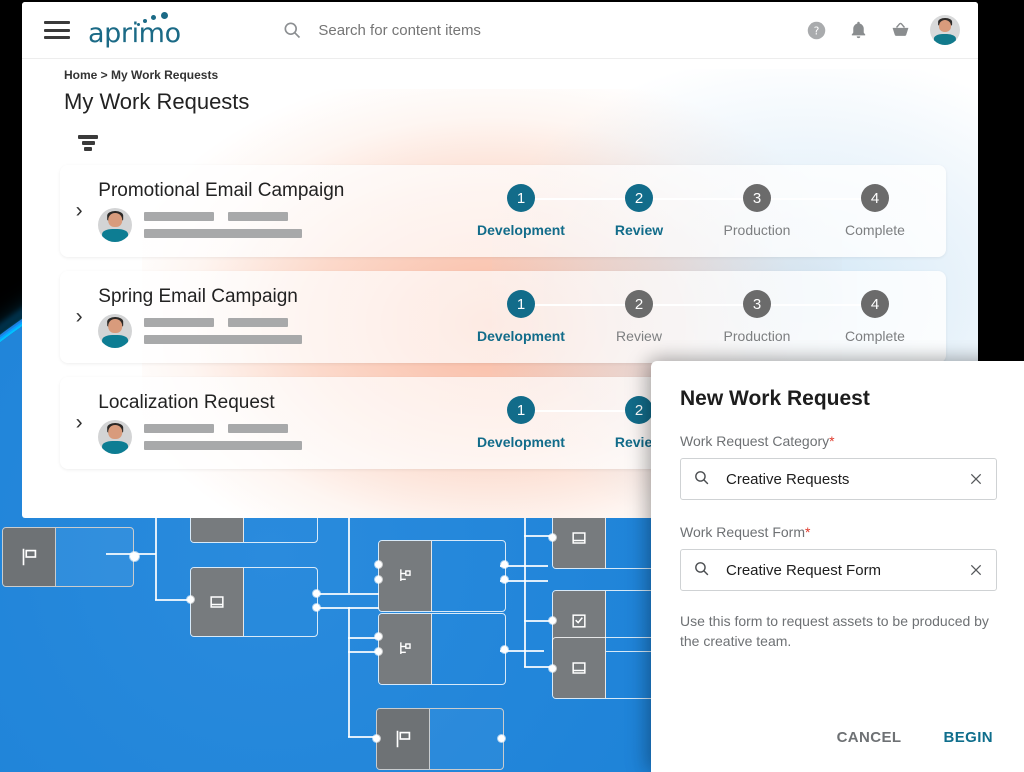 This screenshot has width=1024, height=772. Describe the element at coordinates (405, 576) in the screenshot. I see `tree-icon` at that location.